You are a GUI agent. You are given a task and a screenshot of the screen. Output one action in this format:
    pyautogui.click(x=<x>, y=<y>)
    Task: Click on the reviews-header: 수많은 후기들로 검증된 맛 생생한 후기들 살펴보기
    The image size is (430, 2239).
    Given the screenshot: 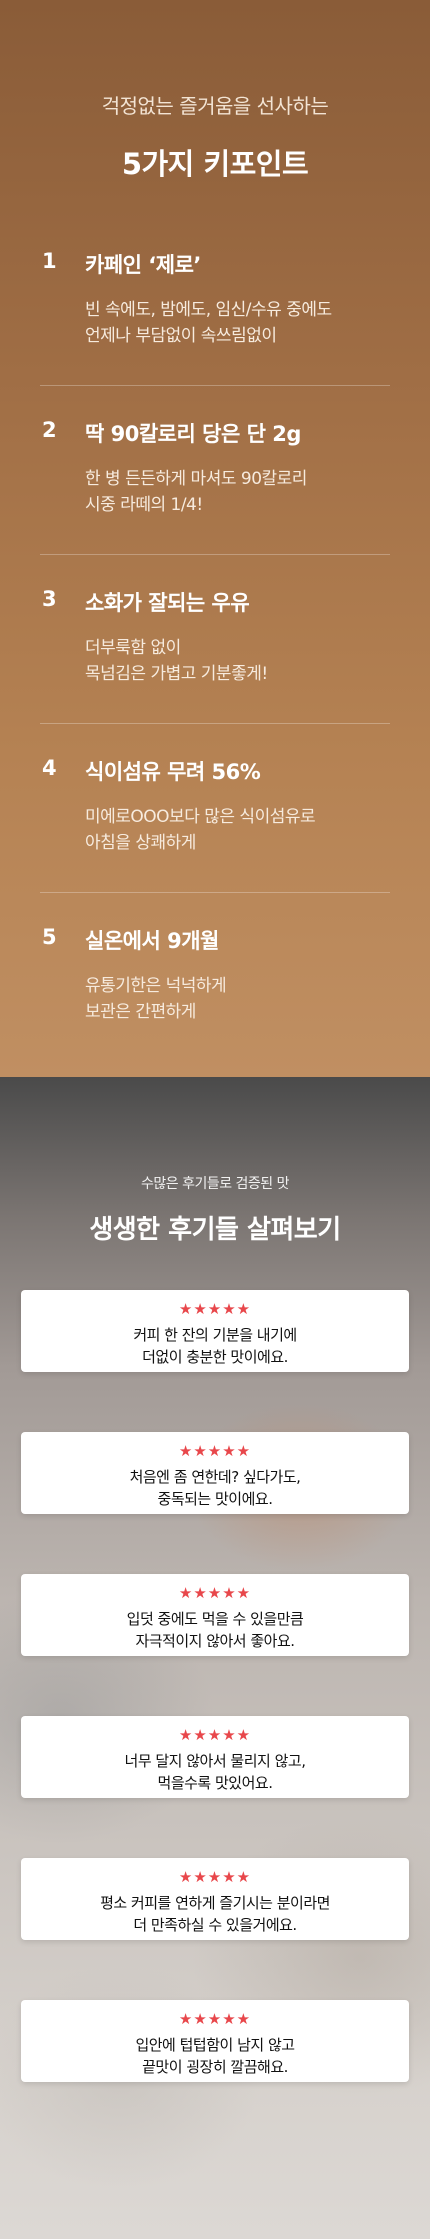 What is the action you would take?
    pyautogui.click(x=215, y=1161)
    